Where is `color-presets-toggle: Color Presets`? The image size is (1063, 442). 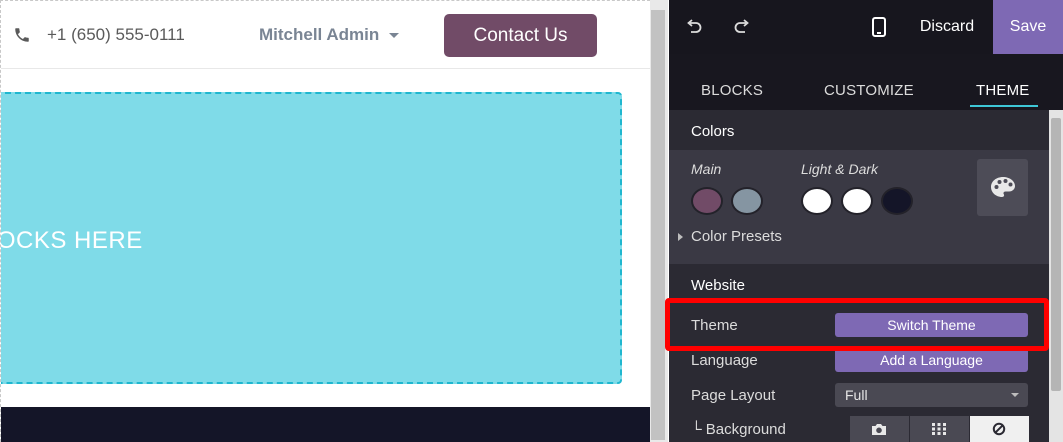
color-presets-toggle: Color Presets is located at coordinates (736, 236).